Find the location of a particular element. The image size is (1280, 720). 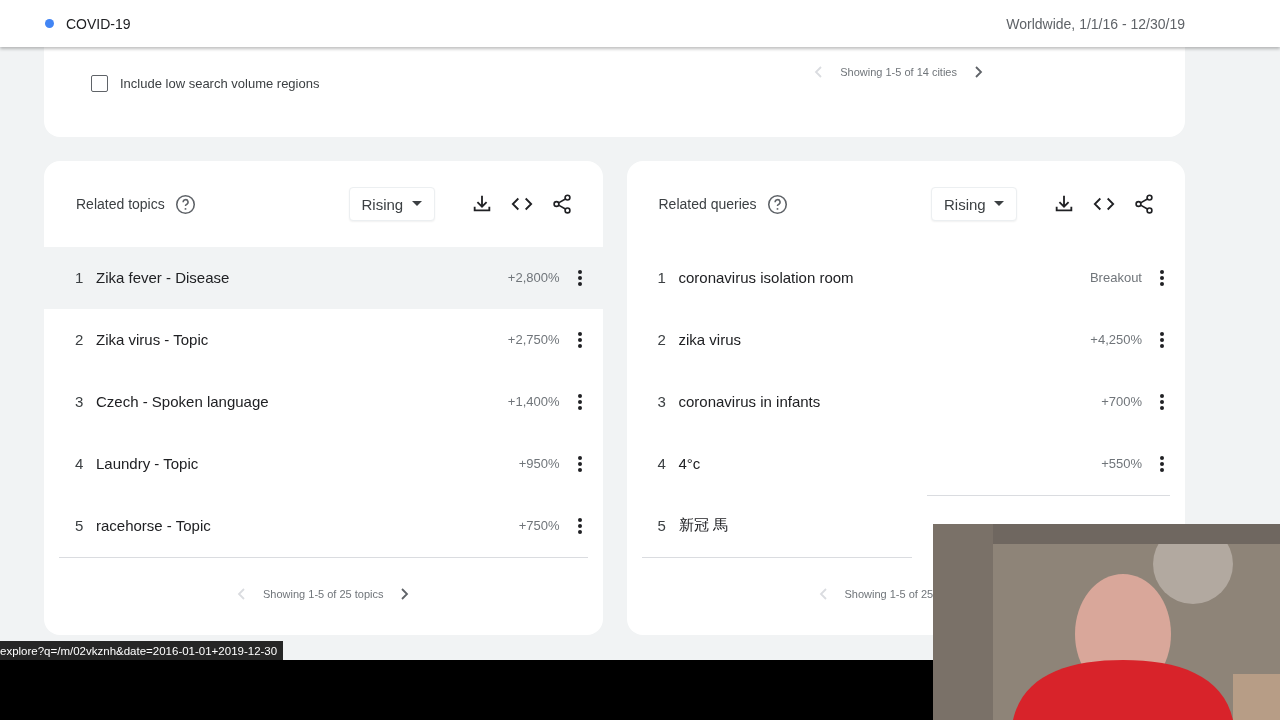

pagination-text: Showing 1-5 of 14 cities is located at coordinates (898, 72).